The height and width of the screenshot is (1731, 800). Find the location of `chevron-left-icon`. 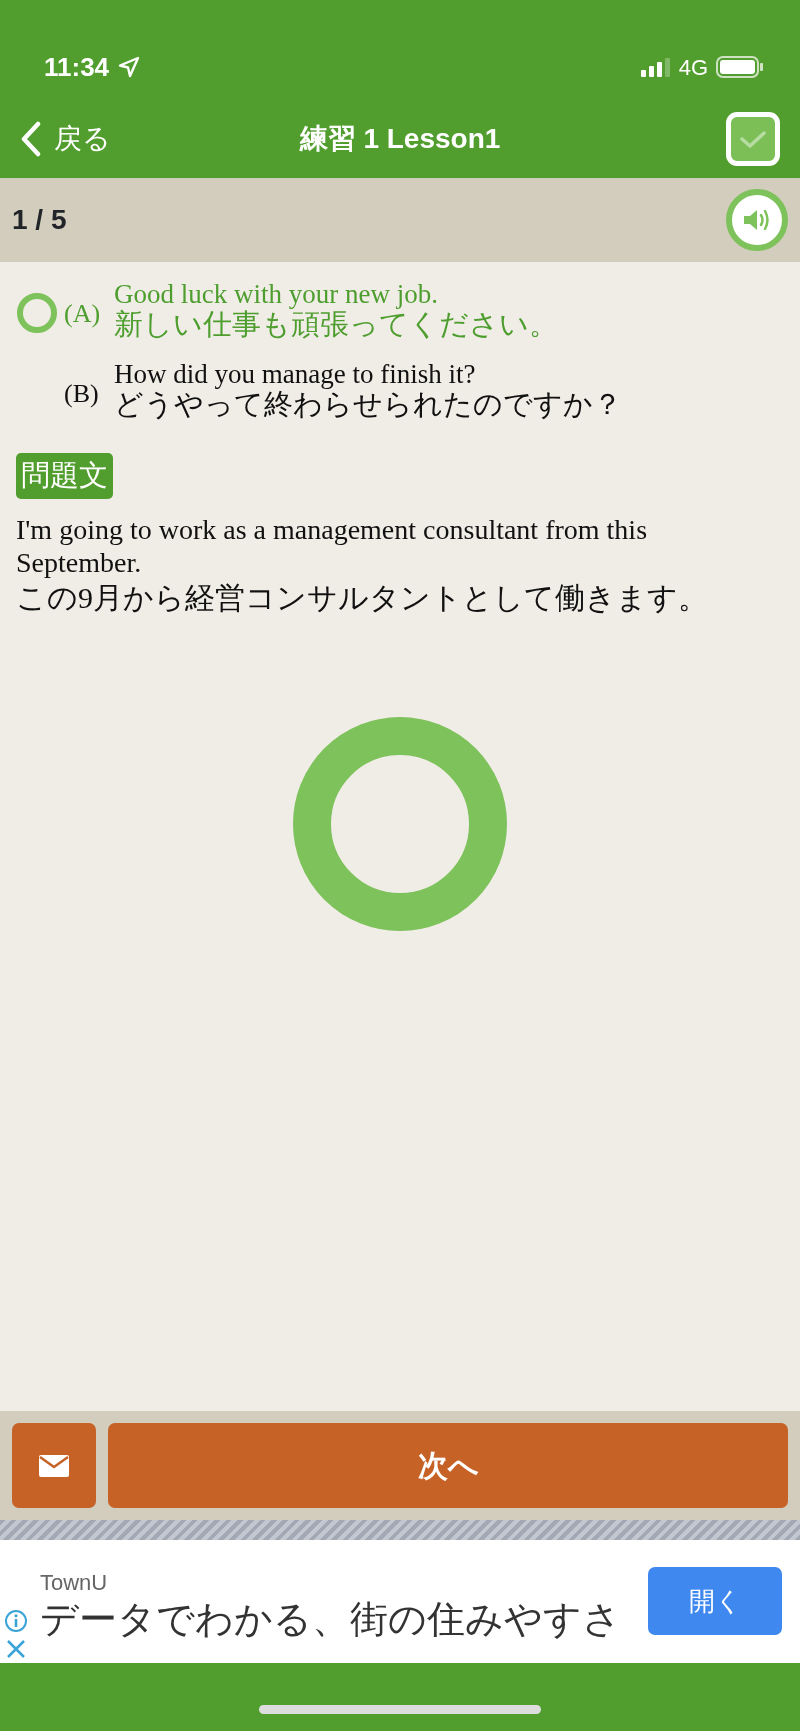

chevron-left-icon is located at coordinates (31, 139).